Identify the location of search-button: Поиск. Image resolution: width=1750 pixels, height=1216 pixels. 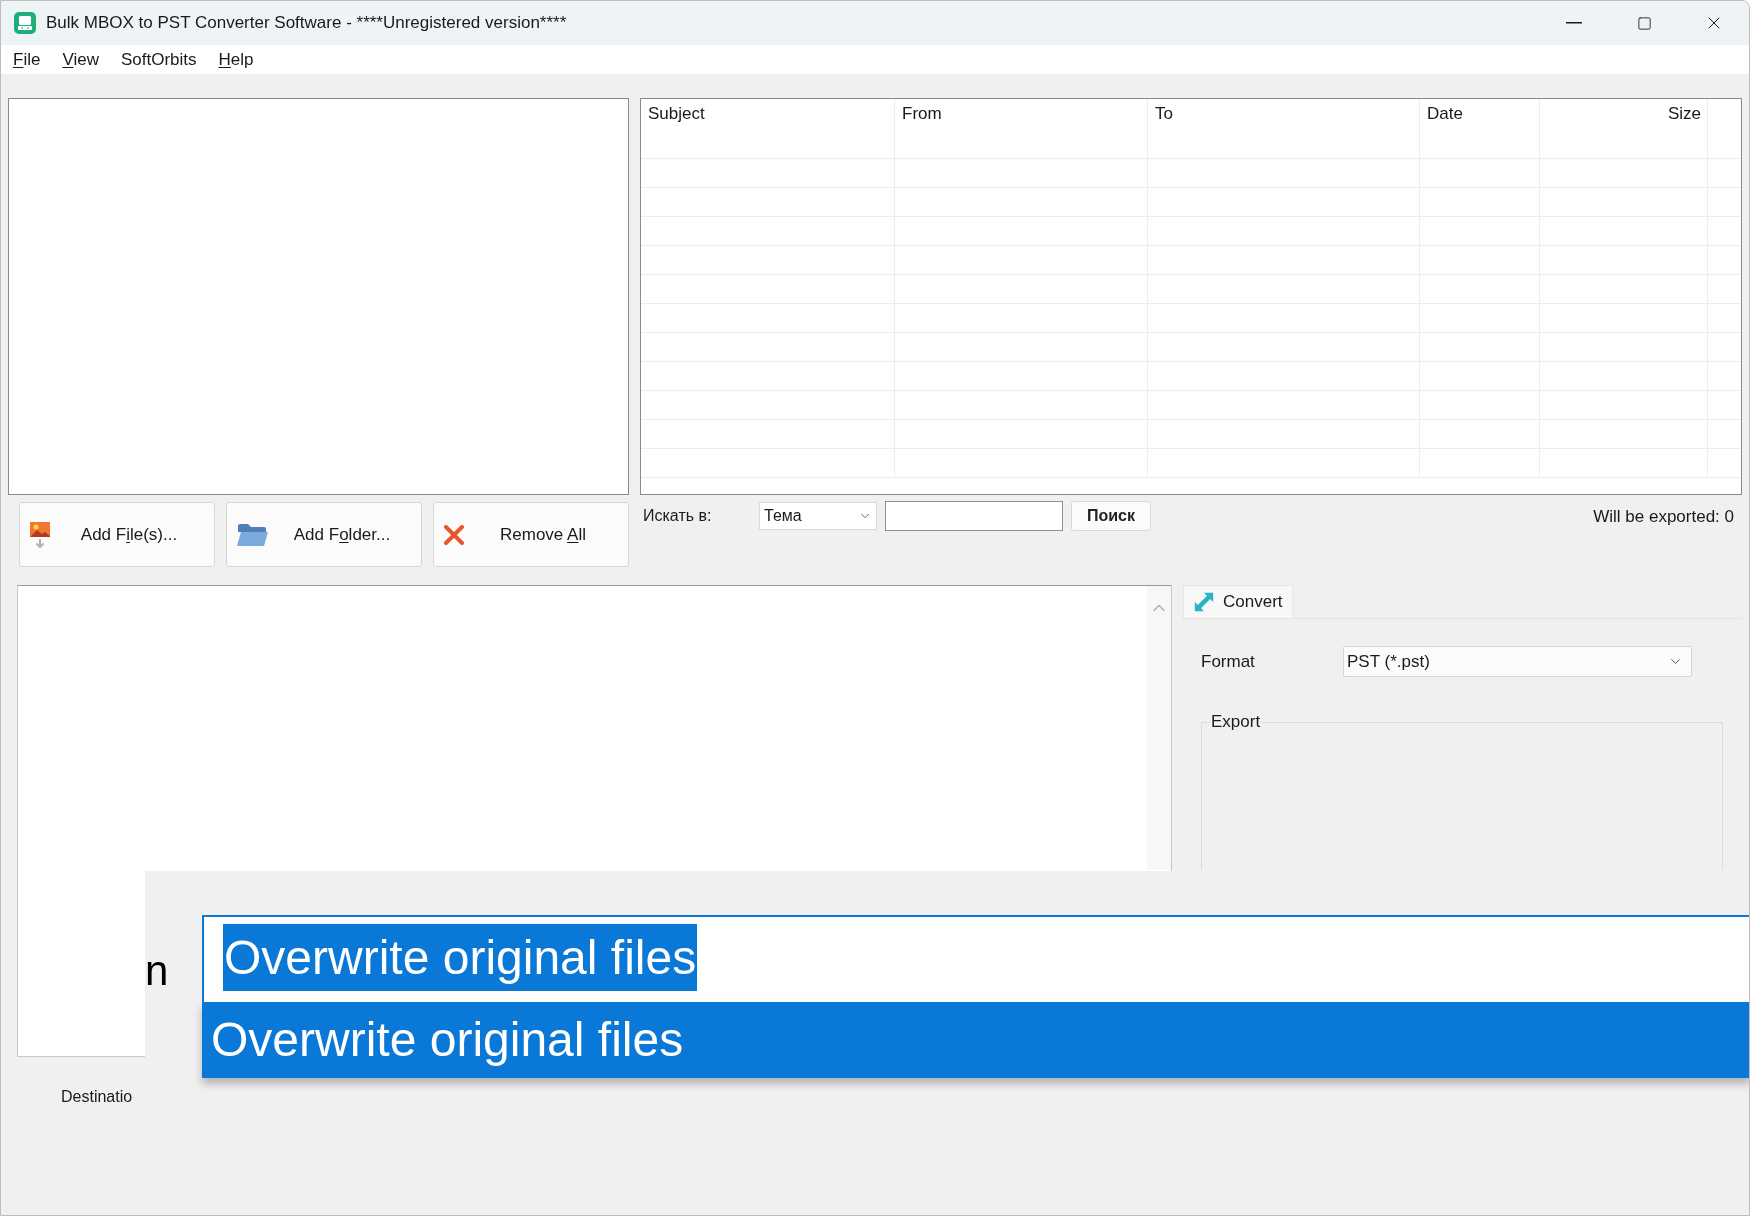
(1111, 516).